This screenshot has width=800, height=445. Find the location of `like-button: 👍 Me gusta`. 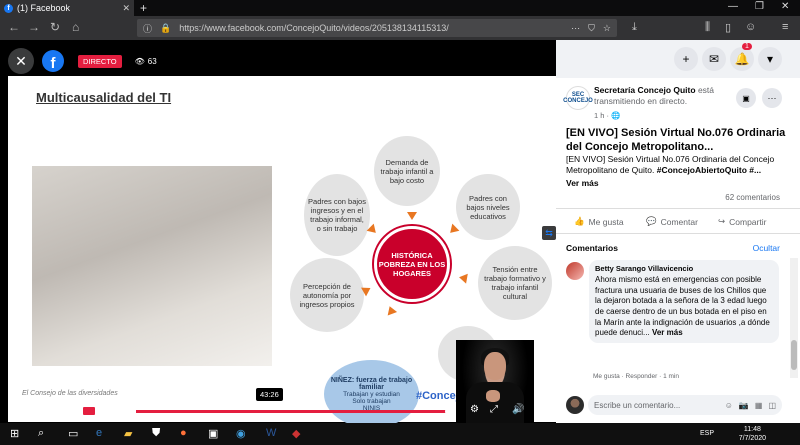

like-button: 👍 Me gusta is located at coordinates (599, 221).